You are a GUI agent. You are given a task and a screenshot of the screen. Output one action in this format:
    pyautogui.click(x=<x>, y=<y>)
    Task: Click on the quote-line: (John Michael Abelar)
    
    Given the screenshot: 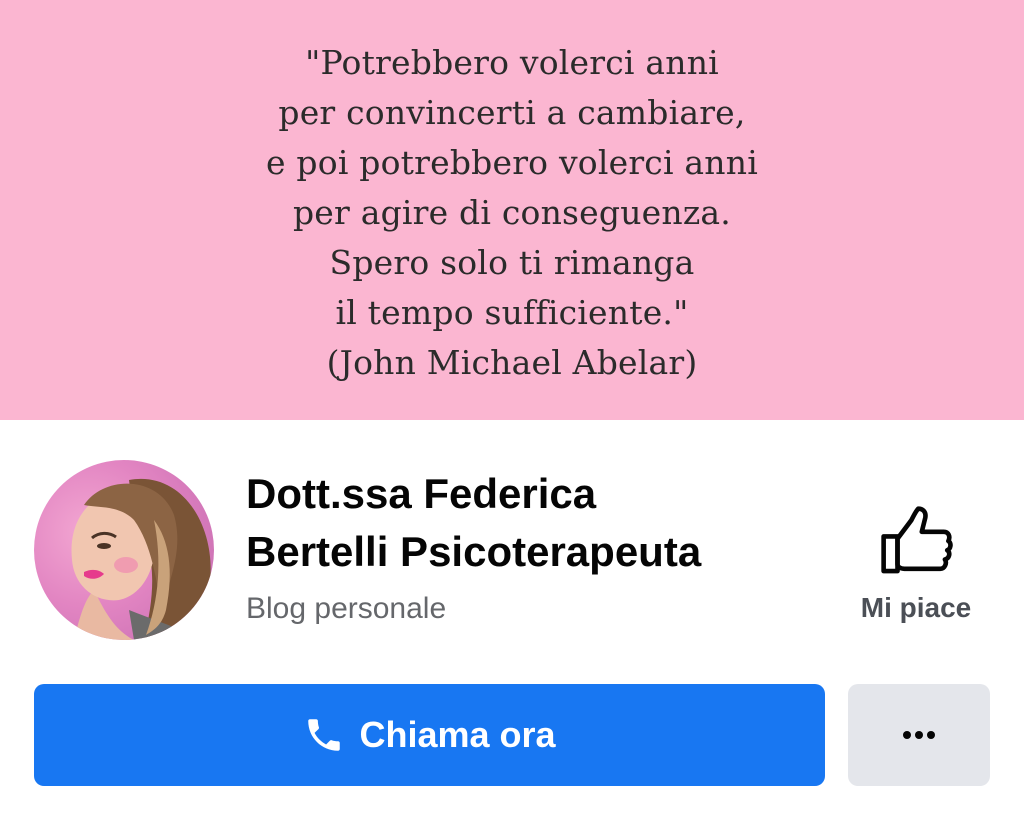 What is the action you would take?
    pyautogui.click(x=512, y=362)
    